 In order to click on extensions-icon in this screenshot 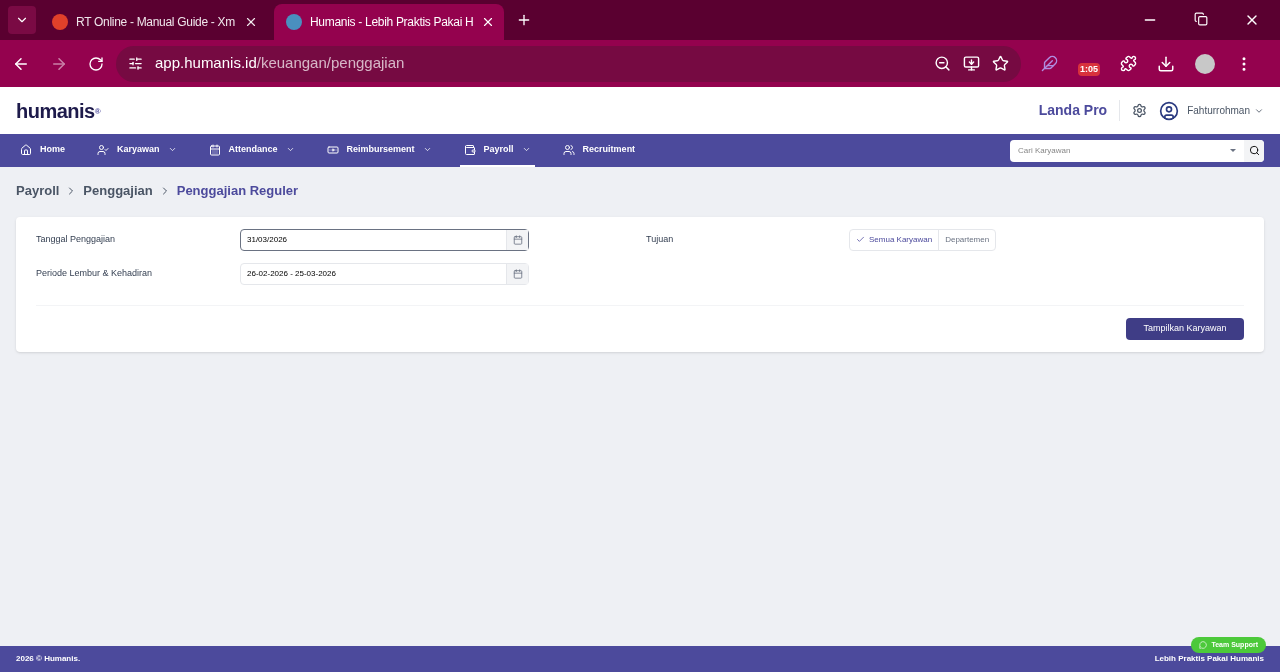, I will do `click(1128, 63)`.